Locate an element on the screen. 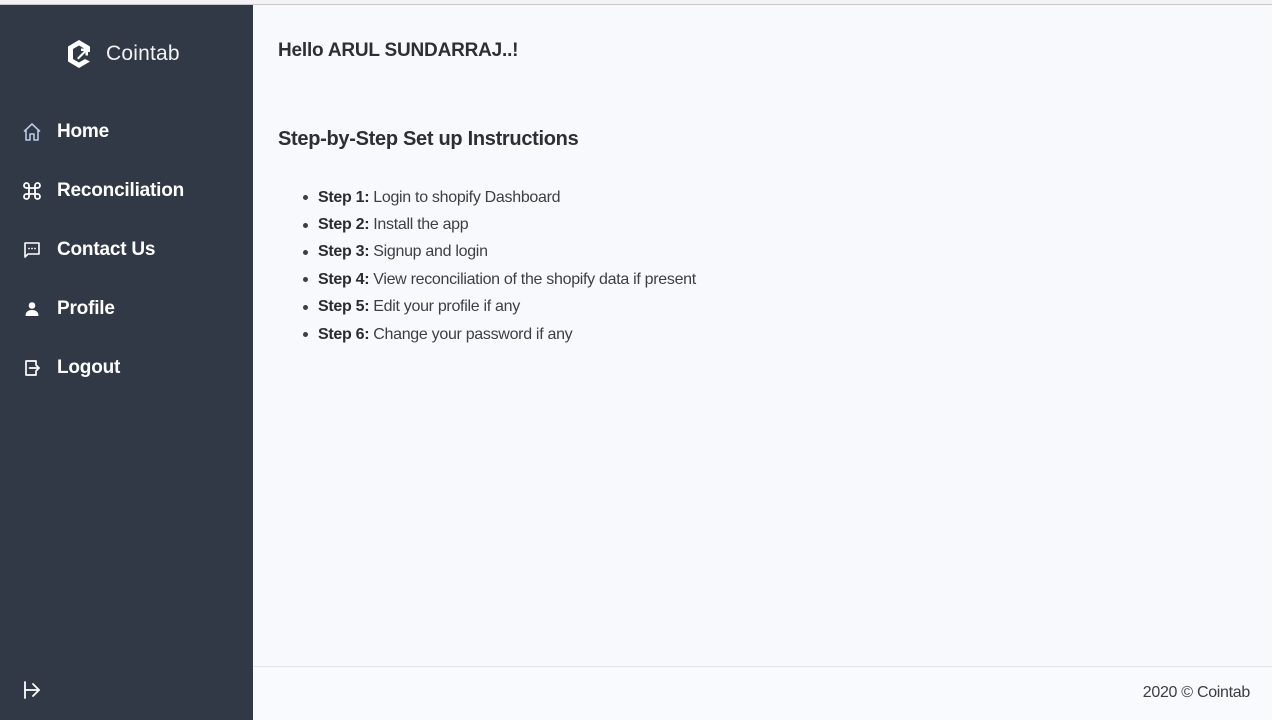 The image size is (1280, 720). step-text: Login to shopify Dashboard is located at coordinates (467, 197).